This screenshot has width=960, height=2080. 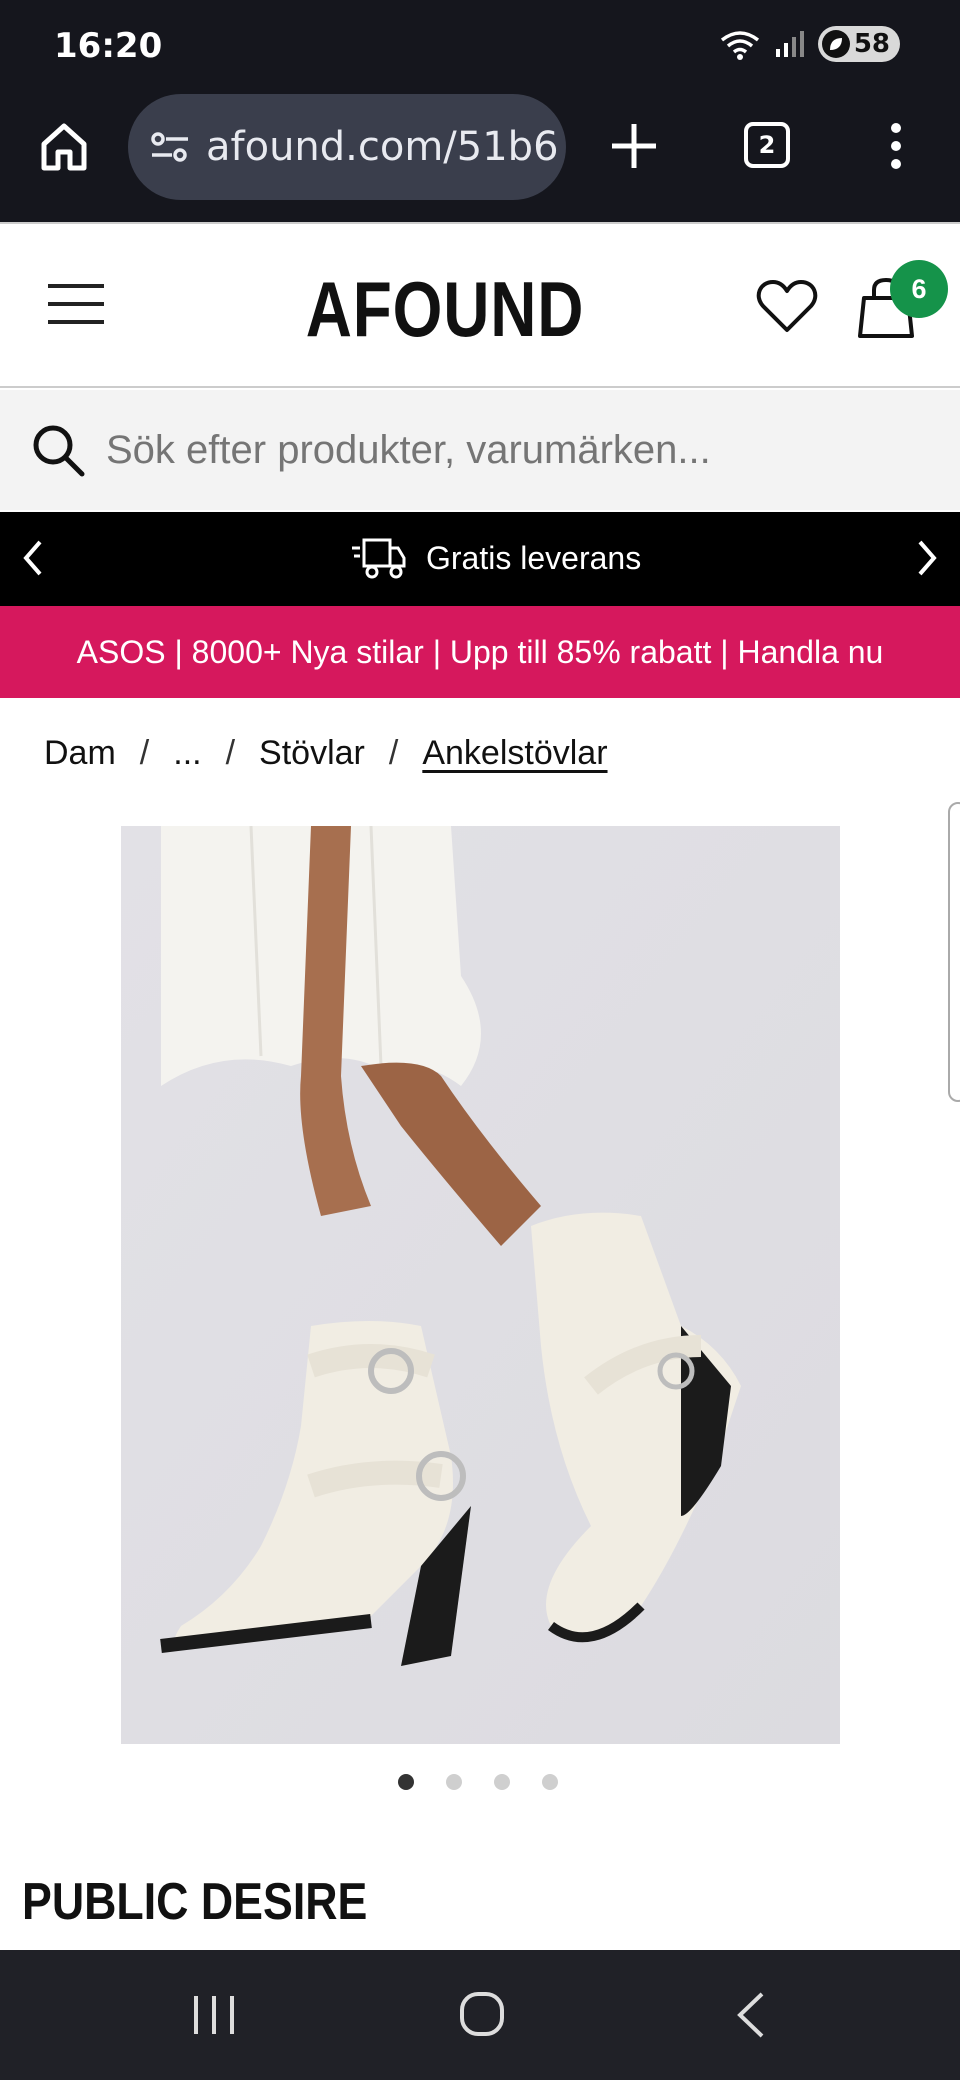 What do you see at coordinates (445, 309) in the screenshot?
I see `site-logo: AFOUND` at bounding box center [445, 309].